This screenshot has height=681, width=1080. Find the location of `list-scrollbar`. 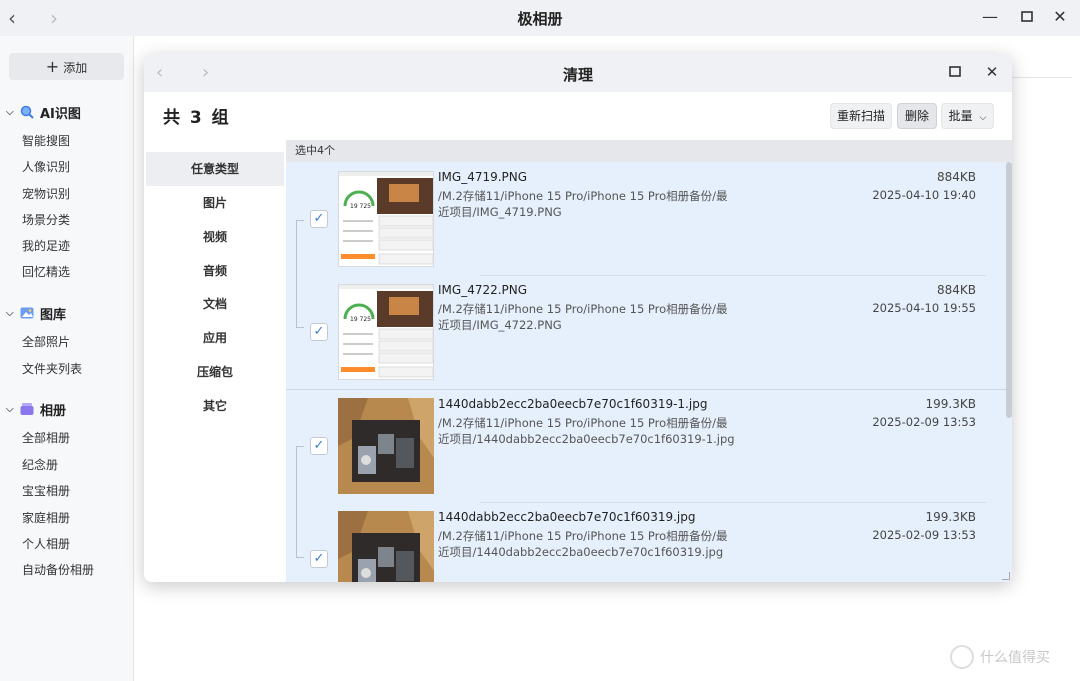

list-scrollbar is located at coordinates (1009, 290).